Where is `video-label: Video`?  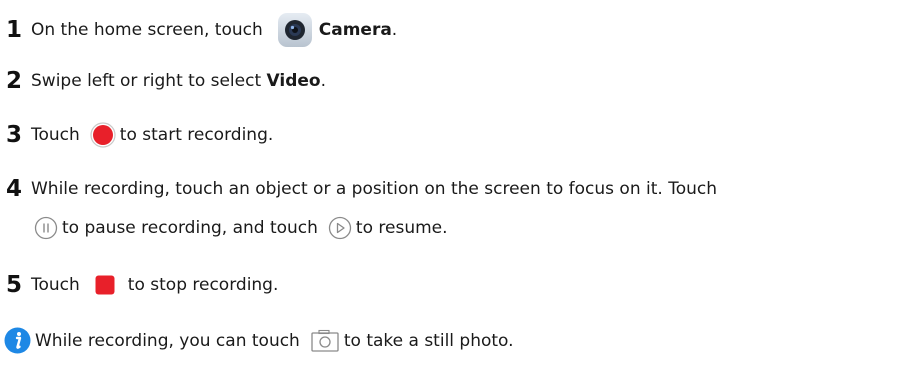
video-label: Video is located at coordinates (293, 81).